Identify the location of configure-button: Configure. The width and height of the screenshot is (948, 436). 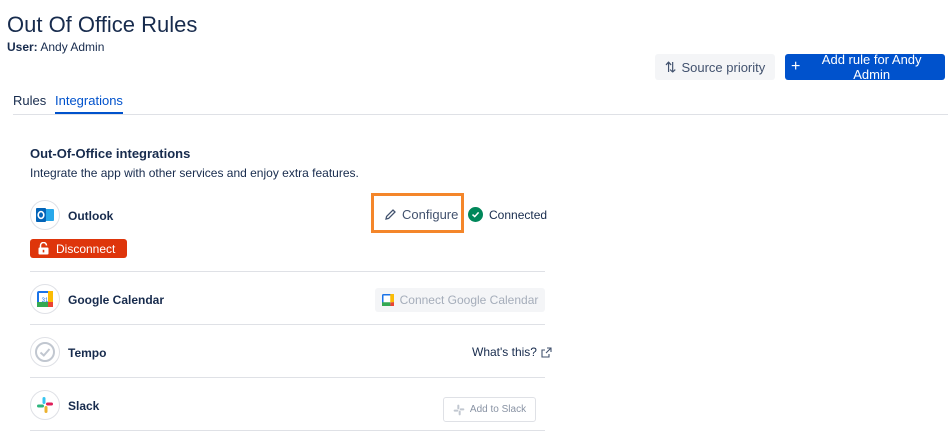
(421, 214).